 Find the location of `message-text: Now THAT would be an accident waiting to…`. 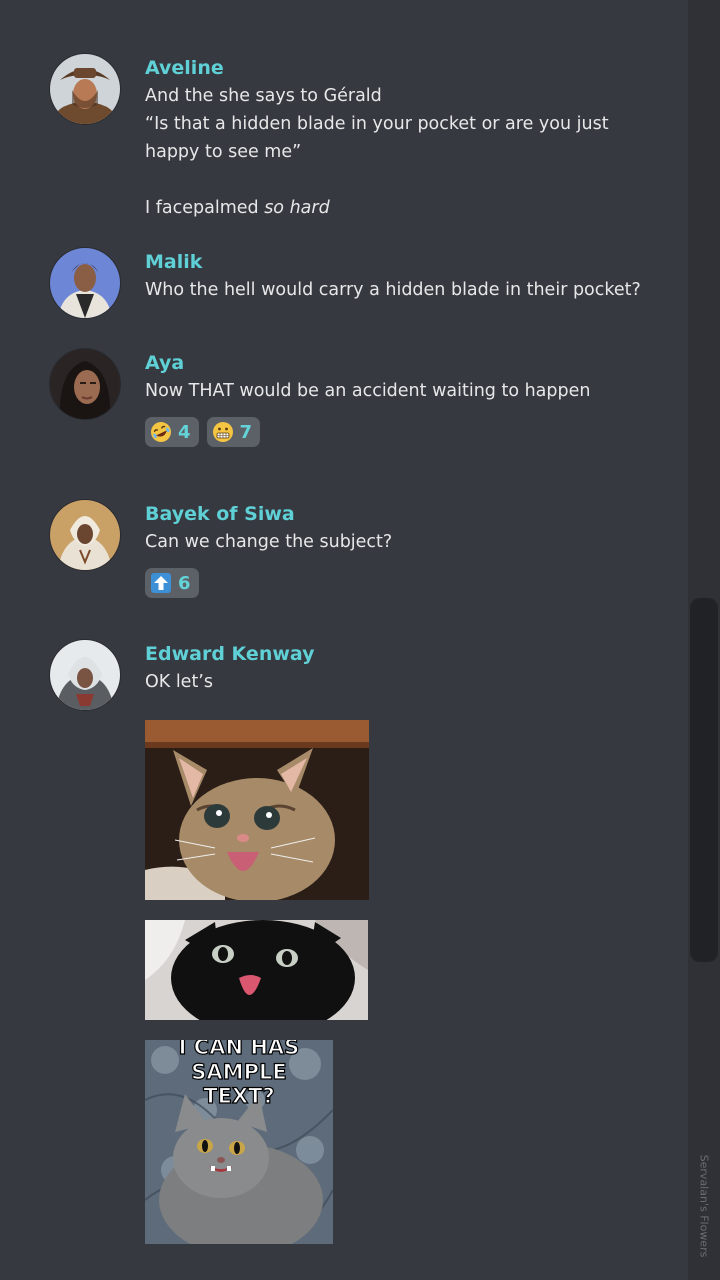

message-text: Now THAT would be an accident waiting to… is located at coordinates (368, 391).